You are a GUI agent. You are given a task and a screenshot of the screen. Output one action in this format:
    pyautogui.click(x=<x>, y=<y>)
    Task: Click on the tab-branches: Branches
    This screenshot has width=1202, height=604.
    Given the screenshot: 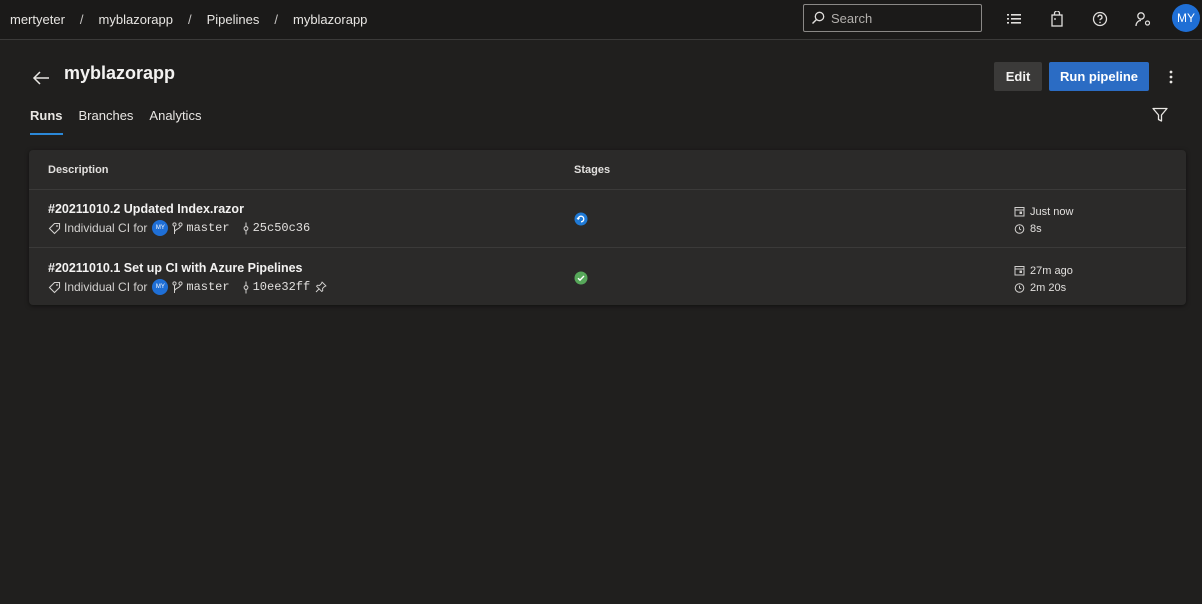 What is the action you would take?
    pyautogui.click(x=106, y=121)
    